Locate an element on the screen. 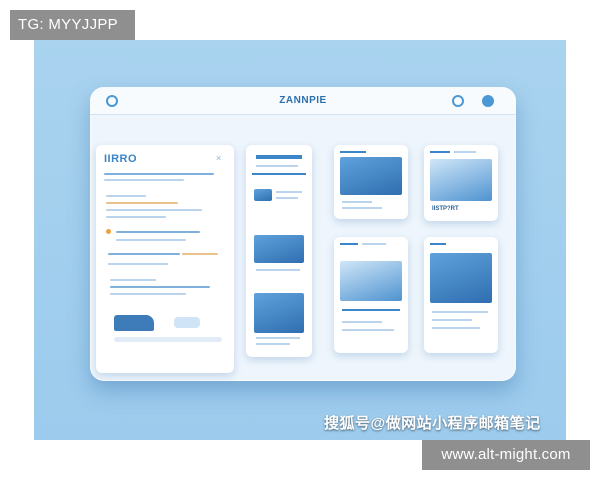 The height and width of the screenshot is (480, 600). content-card: IISTP?RT is located at coordinates (461, 183).